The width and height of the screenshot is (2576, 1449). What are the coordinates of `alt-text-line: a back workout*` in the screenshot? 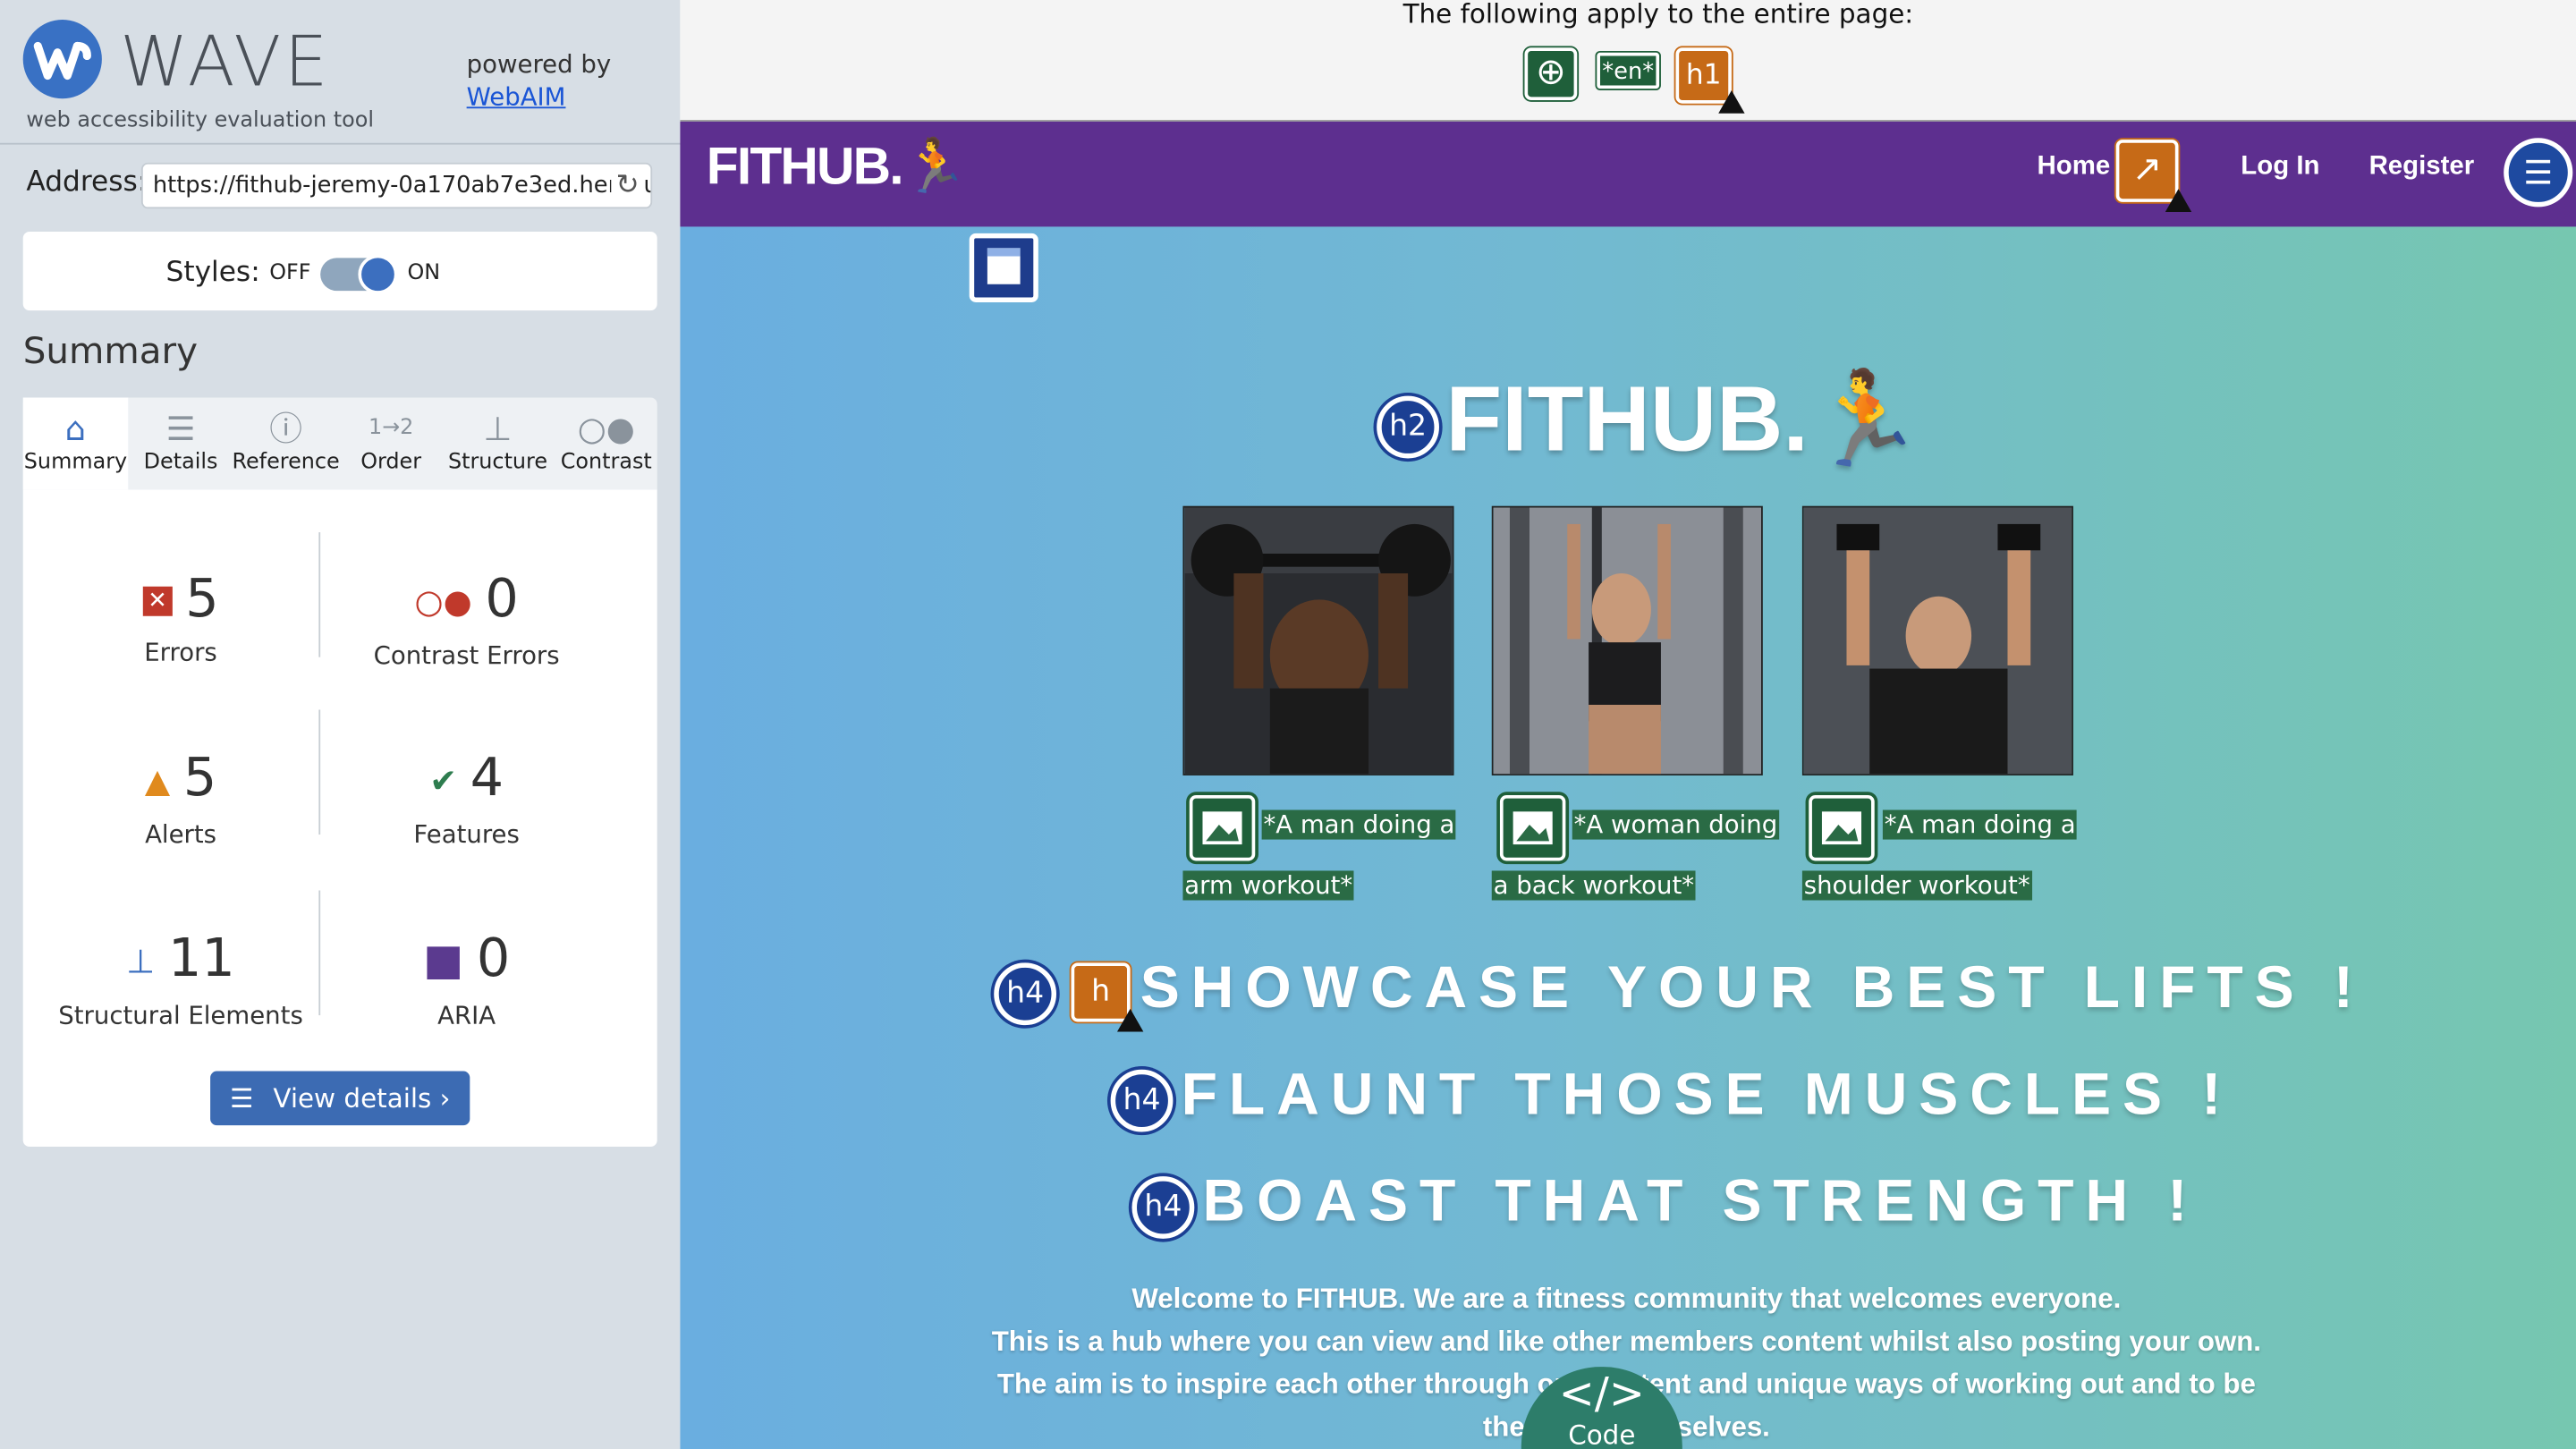 It's located at (1593, 885).